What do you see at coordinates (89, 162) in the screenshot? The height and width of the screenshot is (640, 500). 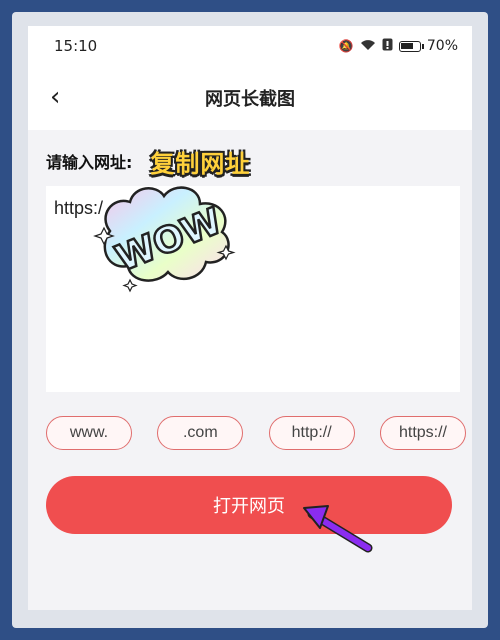 I see `url-prompt-label: 请输入网址:` at bounding box center [89, 162].